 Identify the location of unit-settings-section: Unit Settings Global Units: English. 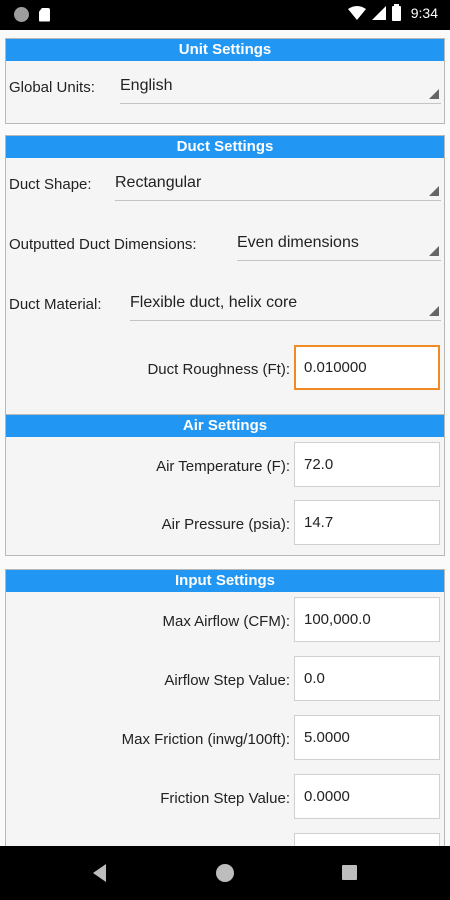
(225, 81).